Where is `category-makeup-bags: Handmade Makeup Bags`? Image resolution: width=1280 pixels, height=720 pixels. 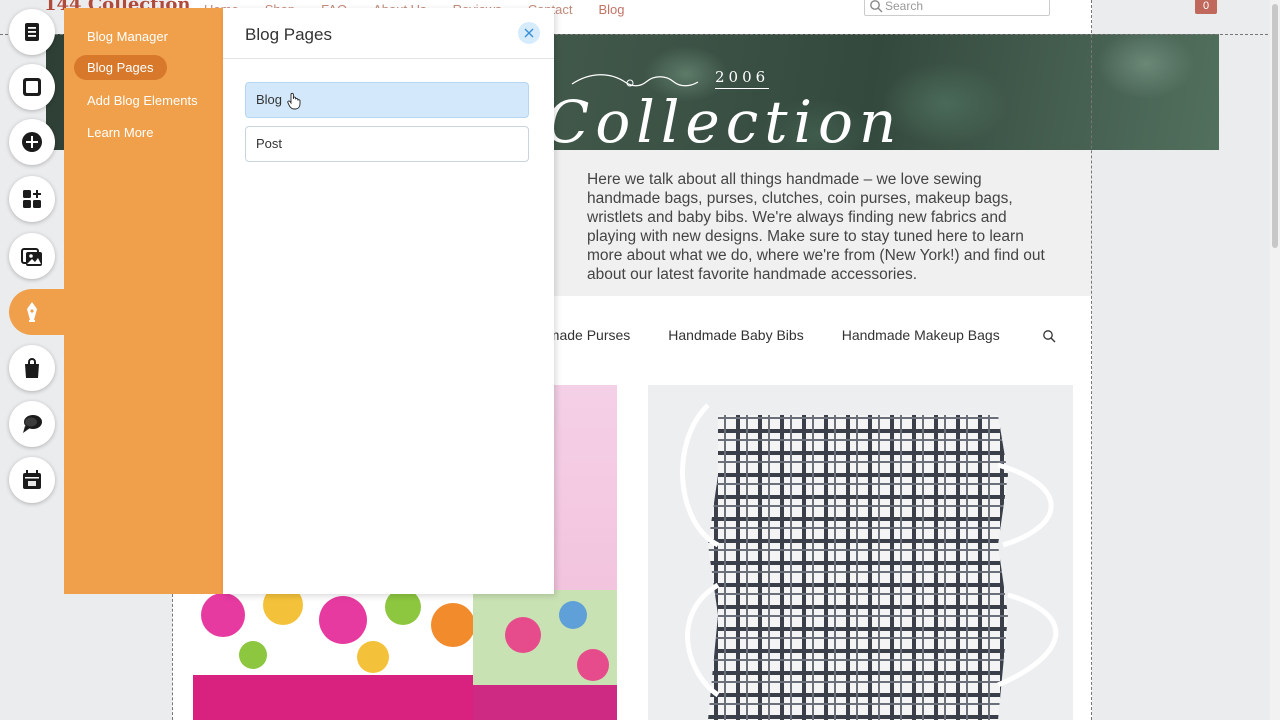
category-makeup-bags: Handmade Makeup Bags is located at coordinates (921, 335).